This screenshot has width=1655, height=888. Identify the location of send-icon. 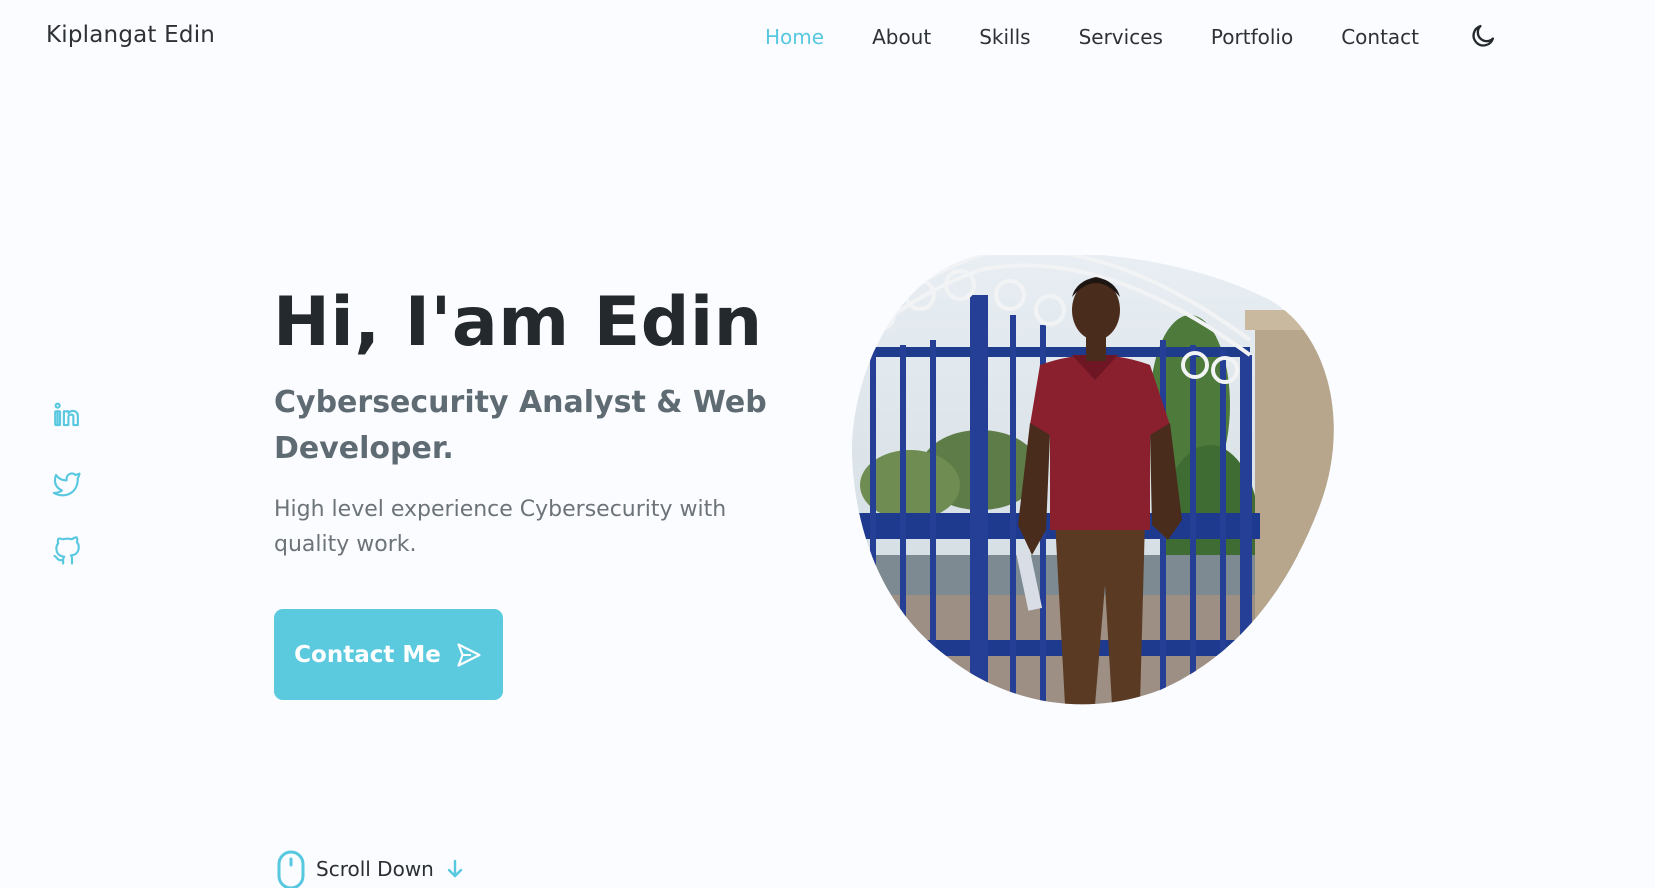
(469, 654).